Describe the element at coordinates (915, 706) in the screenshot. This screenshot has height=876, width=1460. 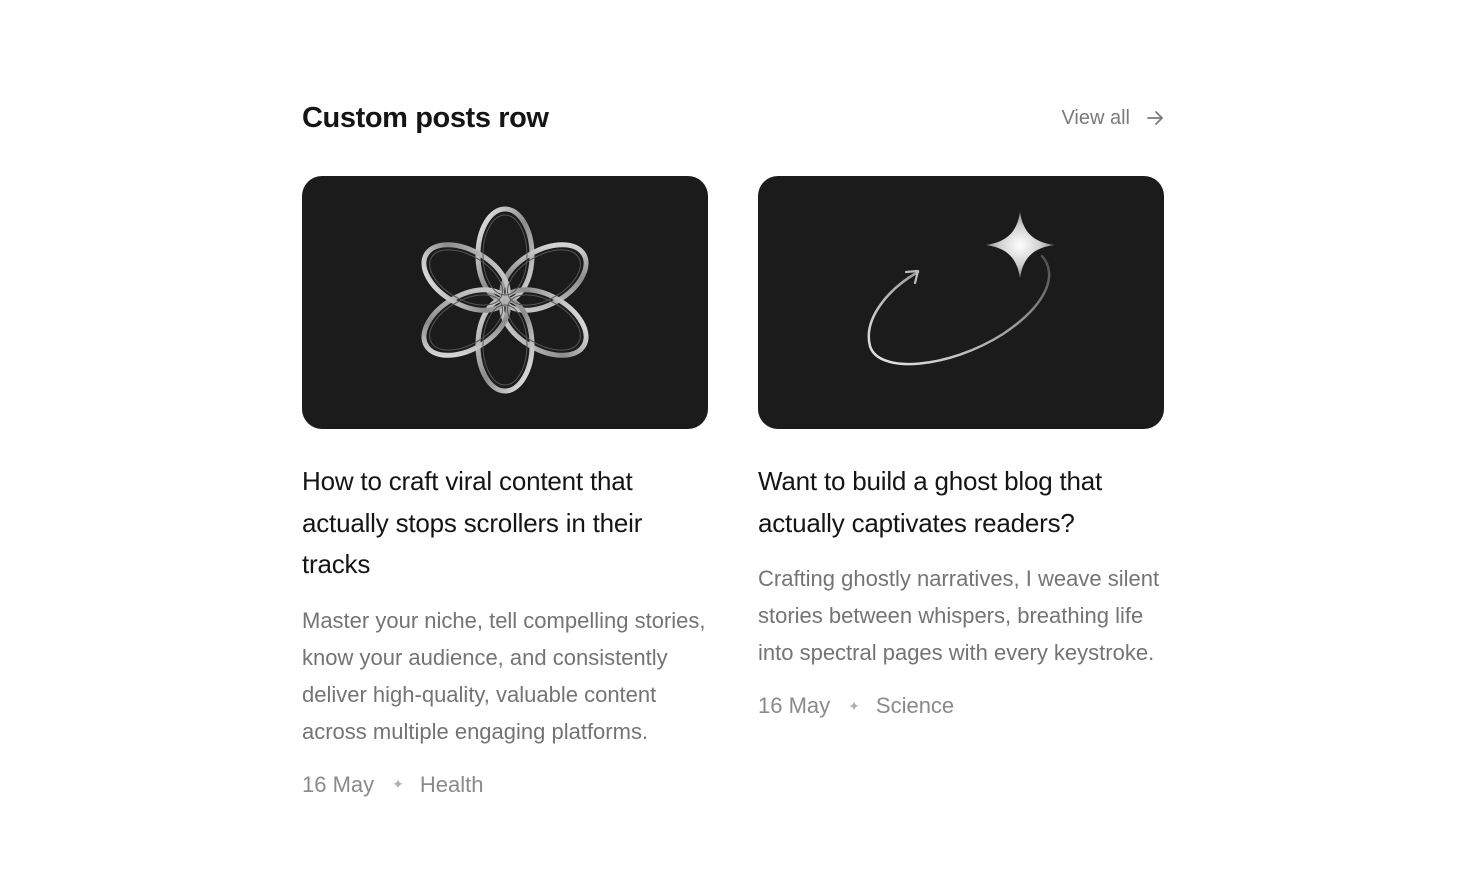
I see `post-tag: Science` at that location.